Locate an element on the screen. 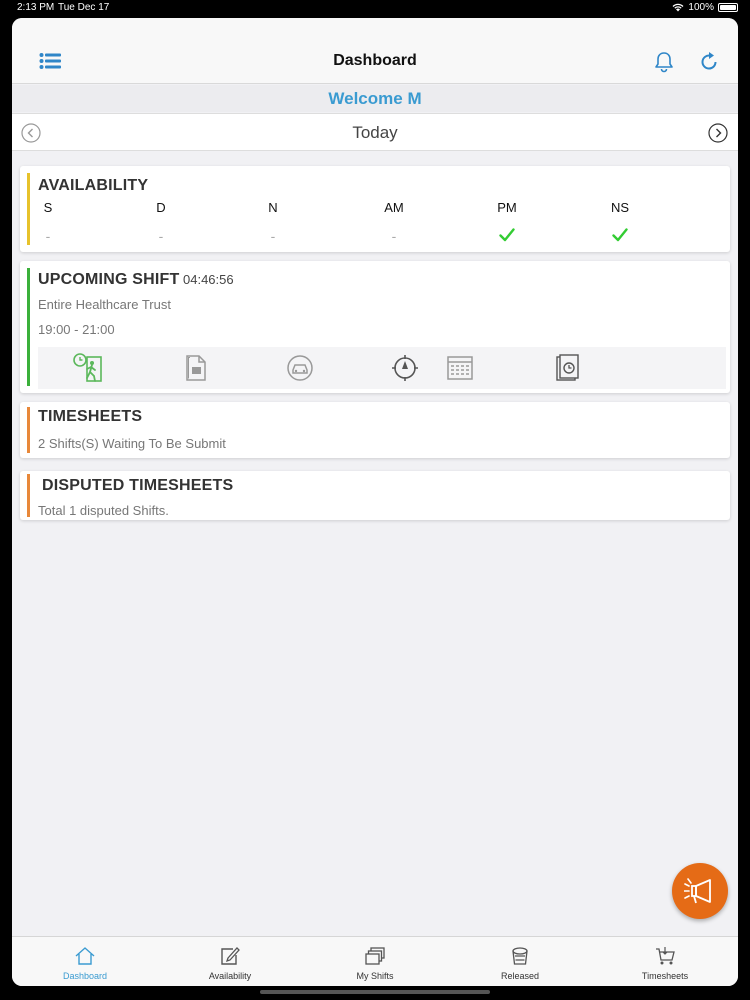 This screenshot has width=750, height=1000. compass-icon is located at coordinates (405, 368).